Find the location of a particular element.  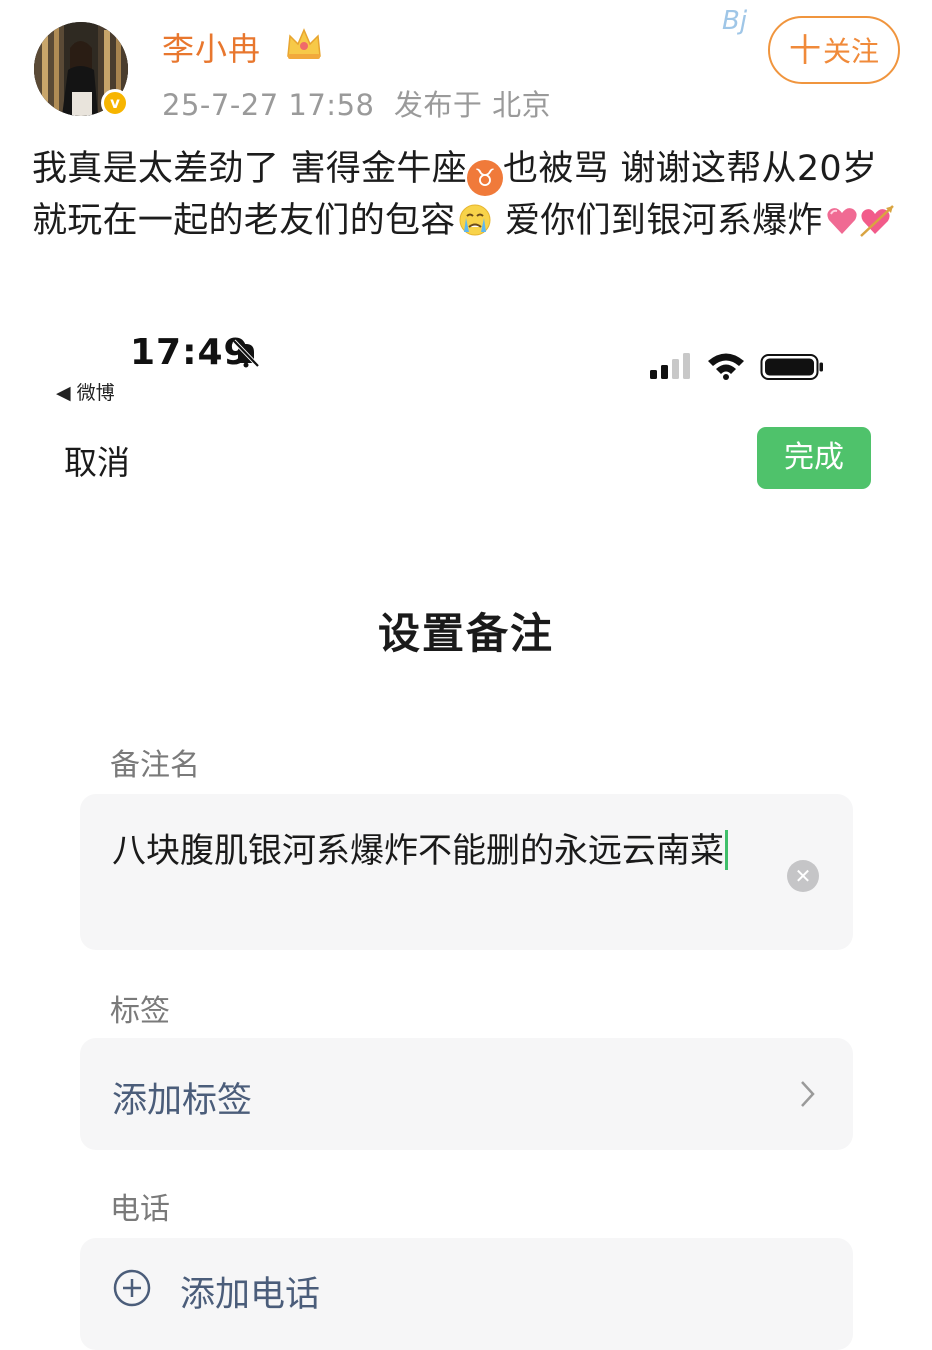

verified-badge-icon: v is located at coordinates (115, 103).